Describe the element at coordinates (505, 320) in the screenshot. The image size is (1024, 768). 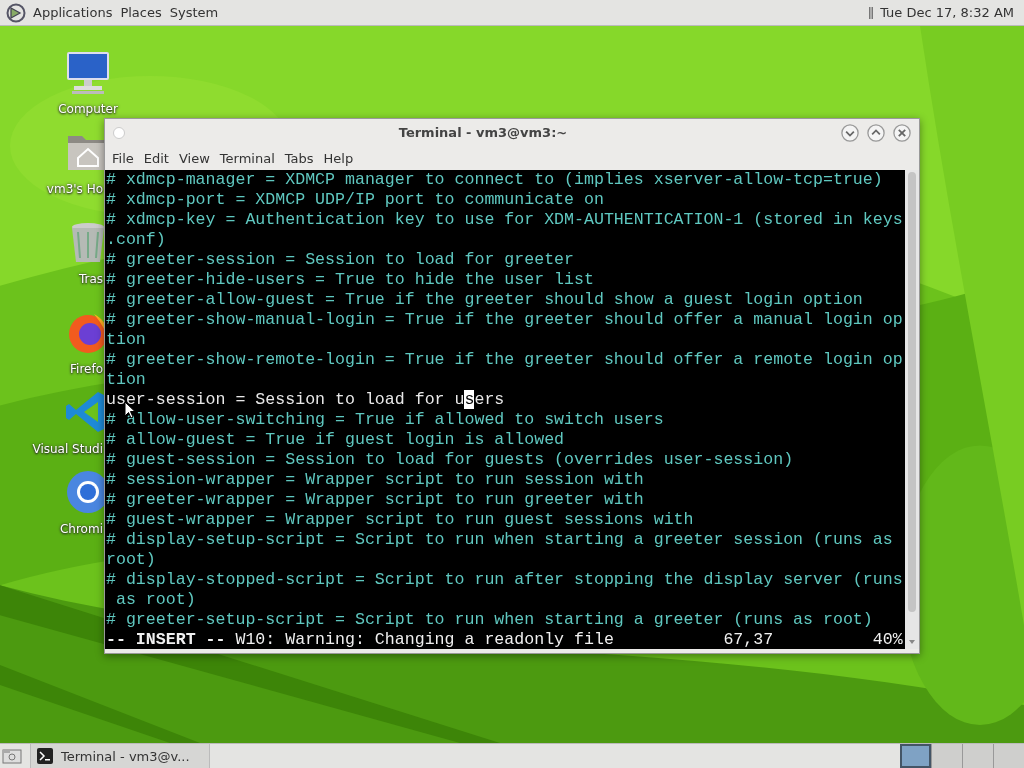
I see `terminal-line: # greeter-show-manual-login = True if the greeter should offer a manual login op` at that location.